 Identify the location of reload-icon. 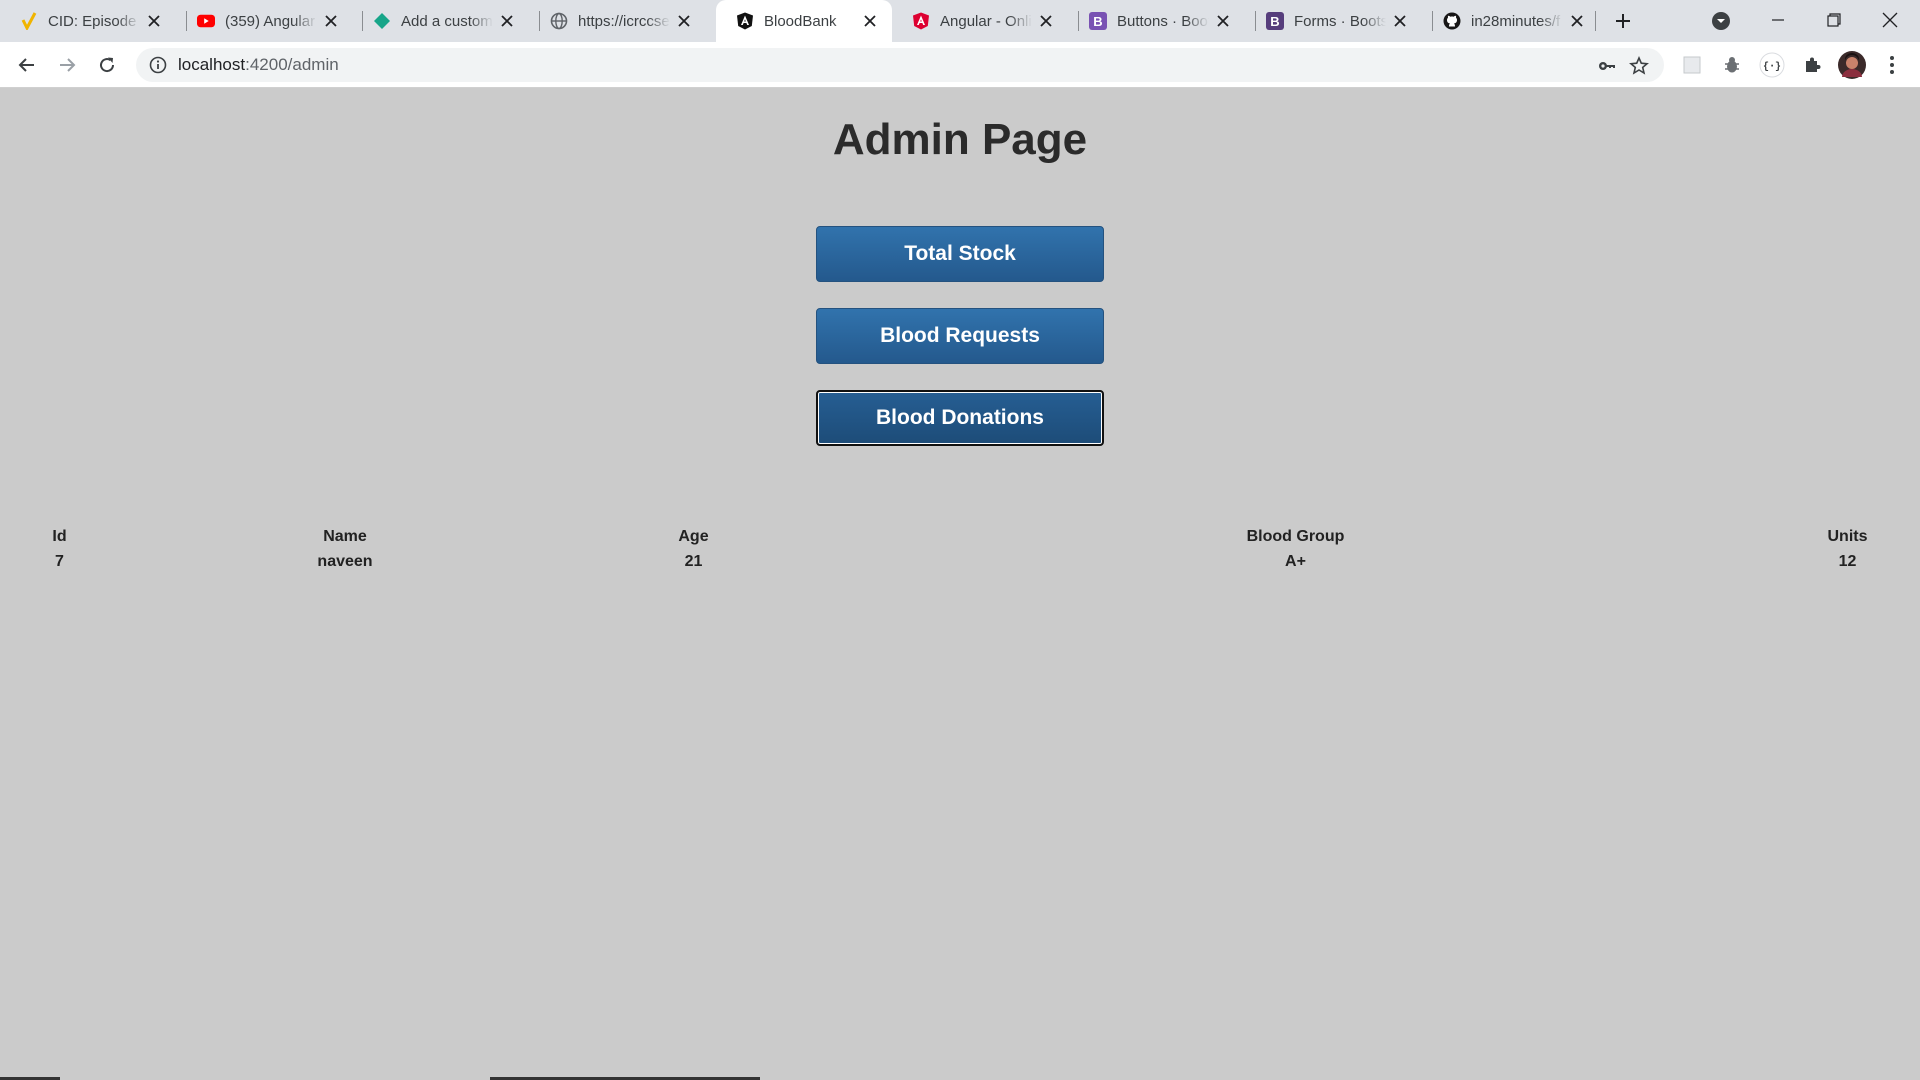
(107, 65).